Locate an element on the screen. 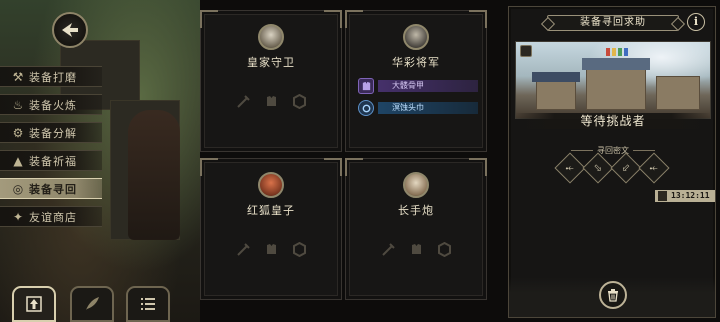 The image size is (720, 322). rune-1-icon: ⤝ is located at coordinates (570, 168).